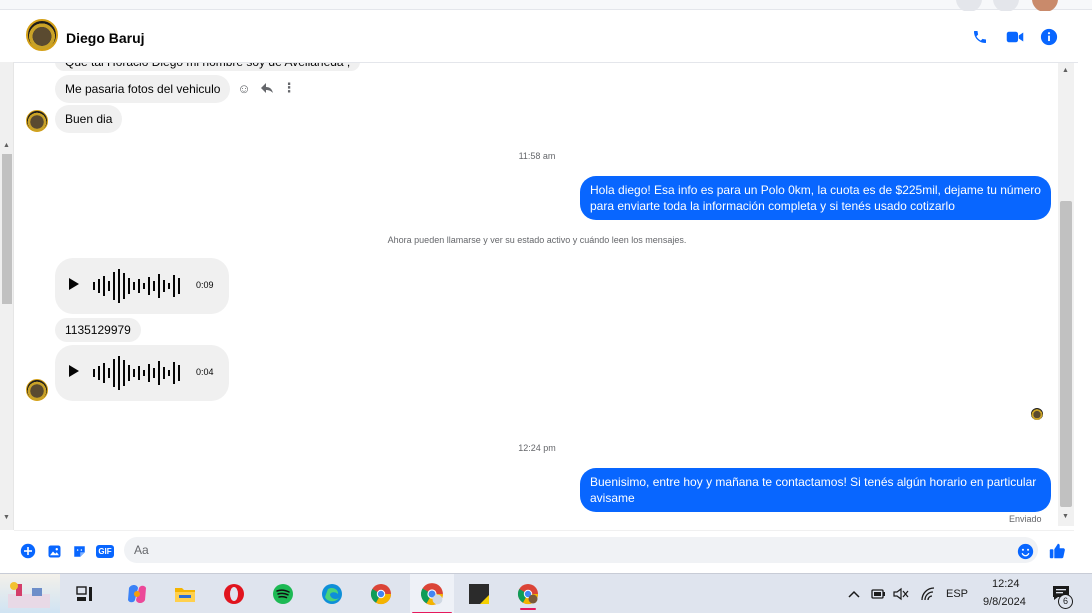 The height and width of the screenshot is (613, 1092). What do you see at coordinates (30, 593) in the screenshot?
I see `weather-widget-icon` at bounding box center [30, 593].